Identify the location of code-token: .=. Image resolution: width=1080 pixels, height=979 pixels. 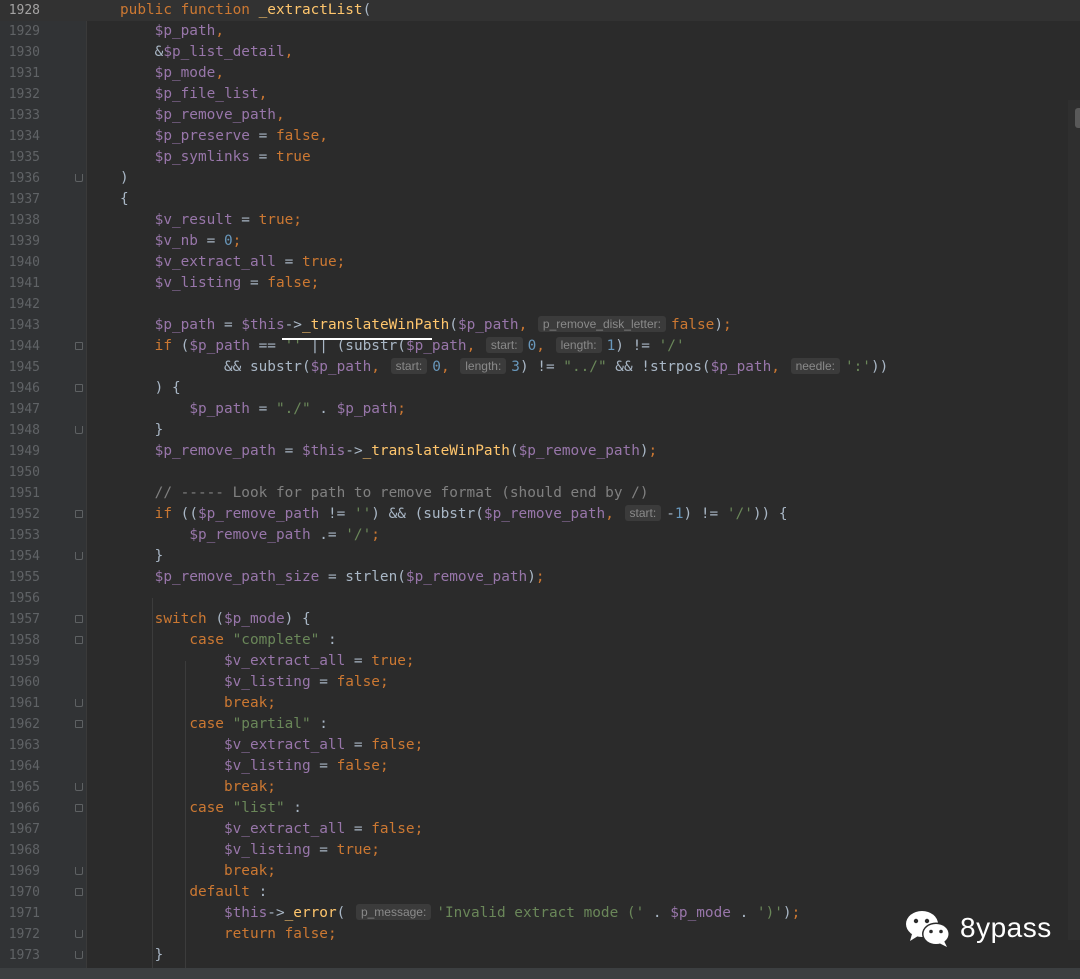
(328, 535).